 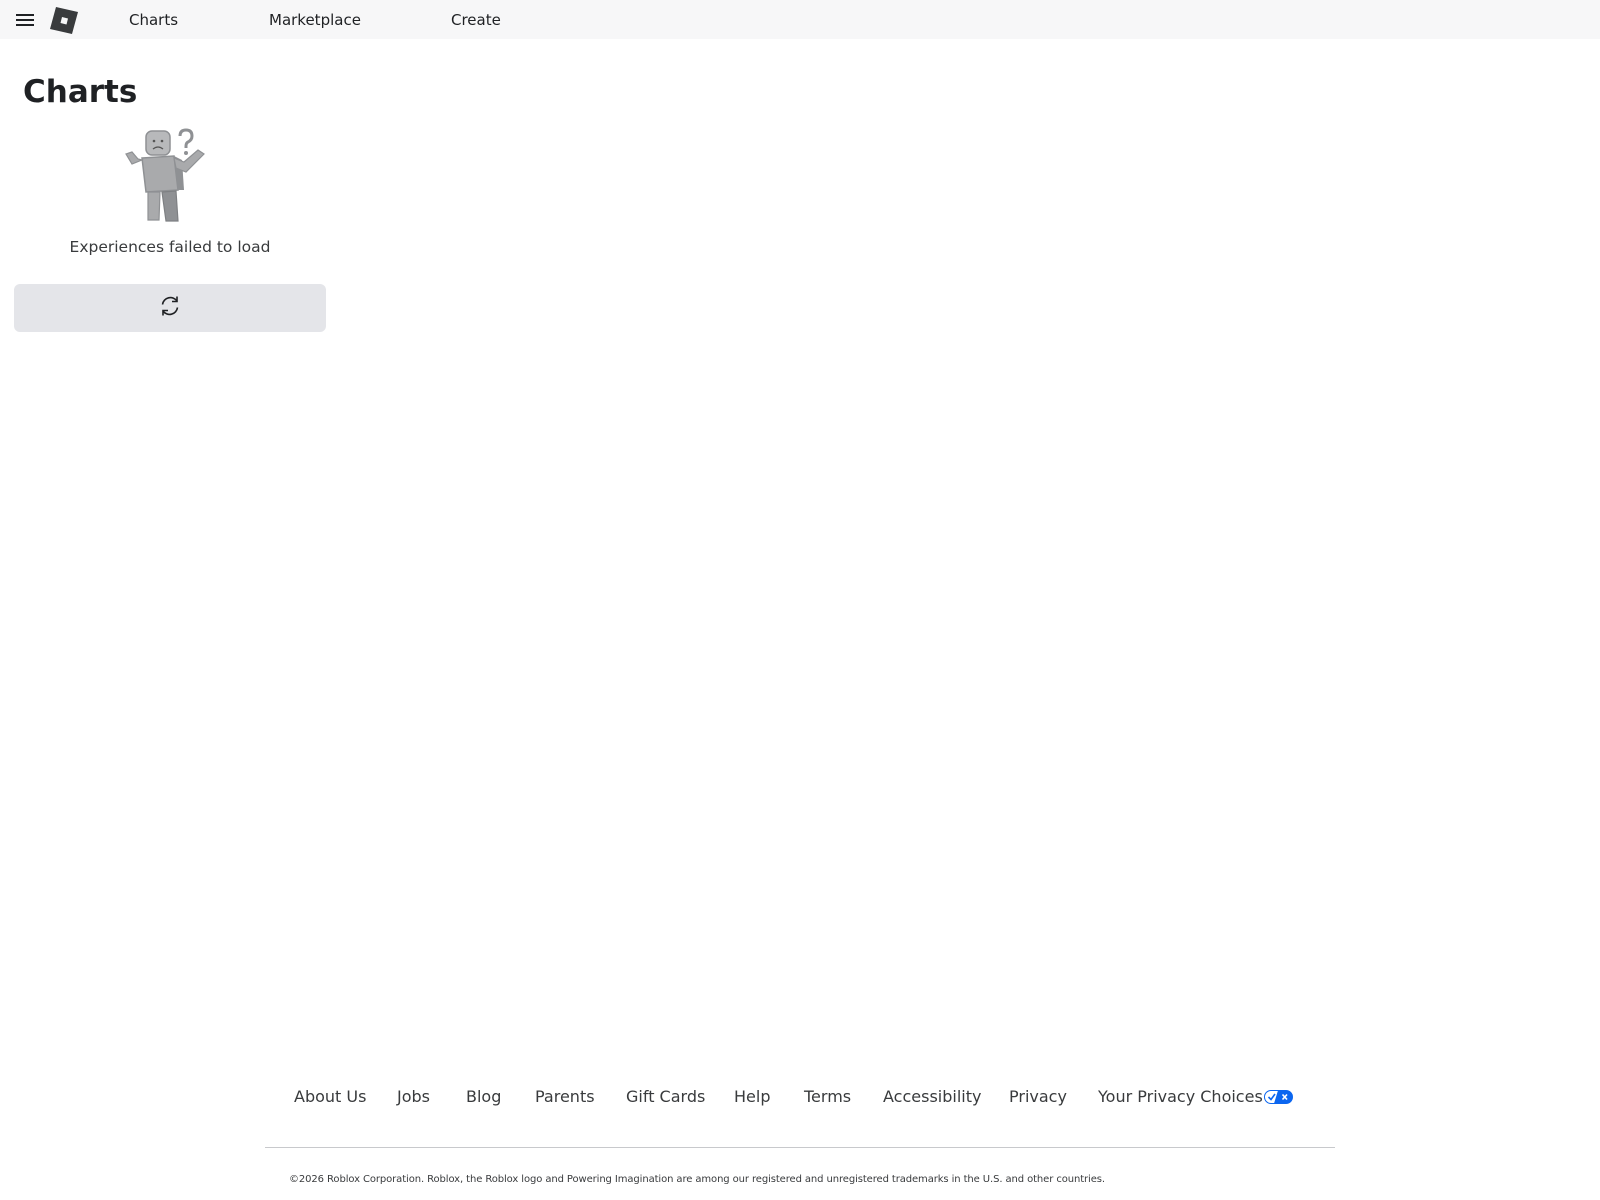 What do you see at coordinates (169, 175) in the screenshot?
I see `confused-avatar-icon` at bounding box center [169, 175].